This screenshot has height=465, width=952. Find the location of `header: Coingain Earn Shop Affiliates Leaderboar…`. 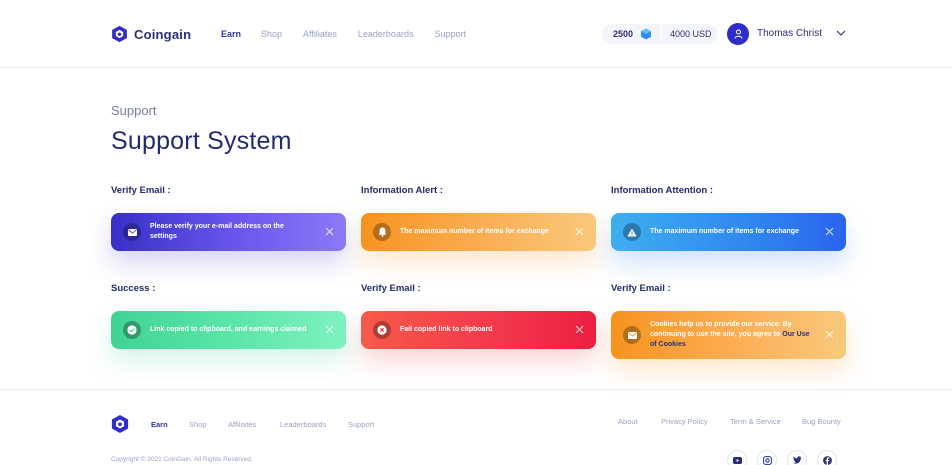

header: Coingain Earn Shop Affiliates Leaderboar… is located at coordinates (476, 34).